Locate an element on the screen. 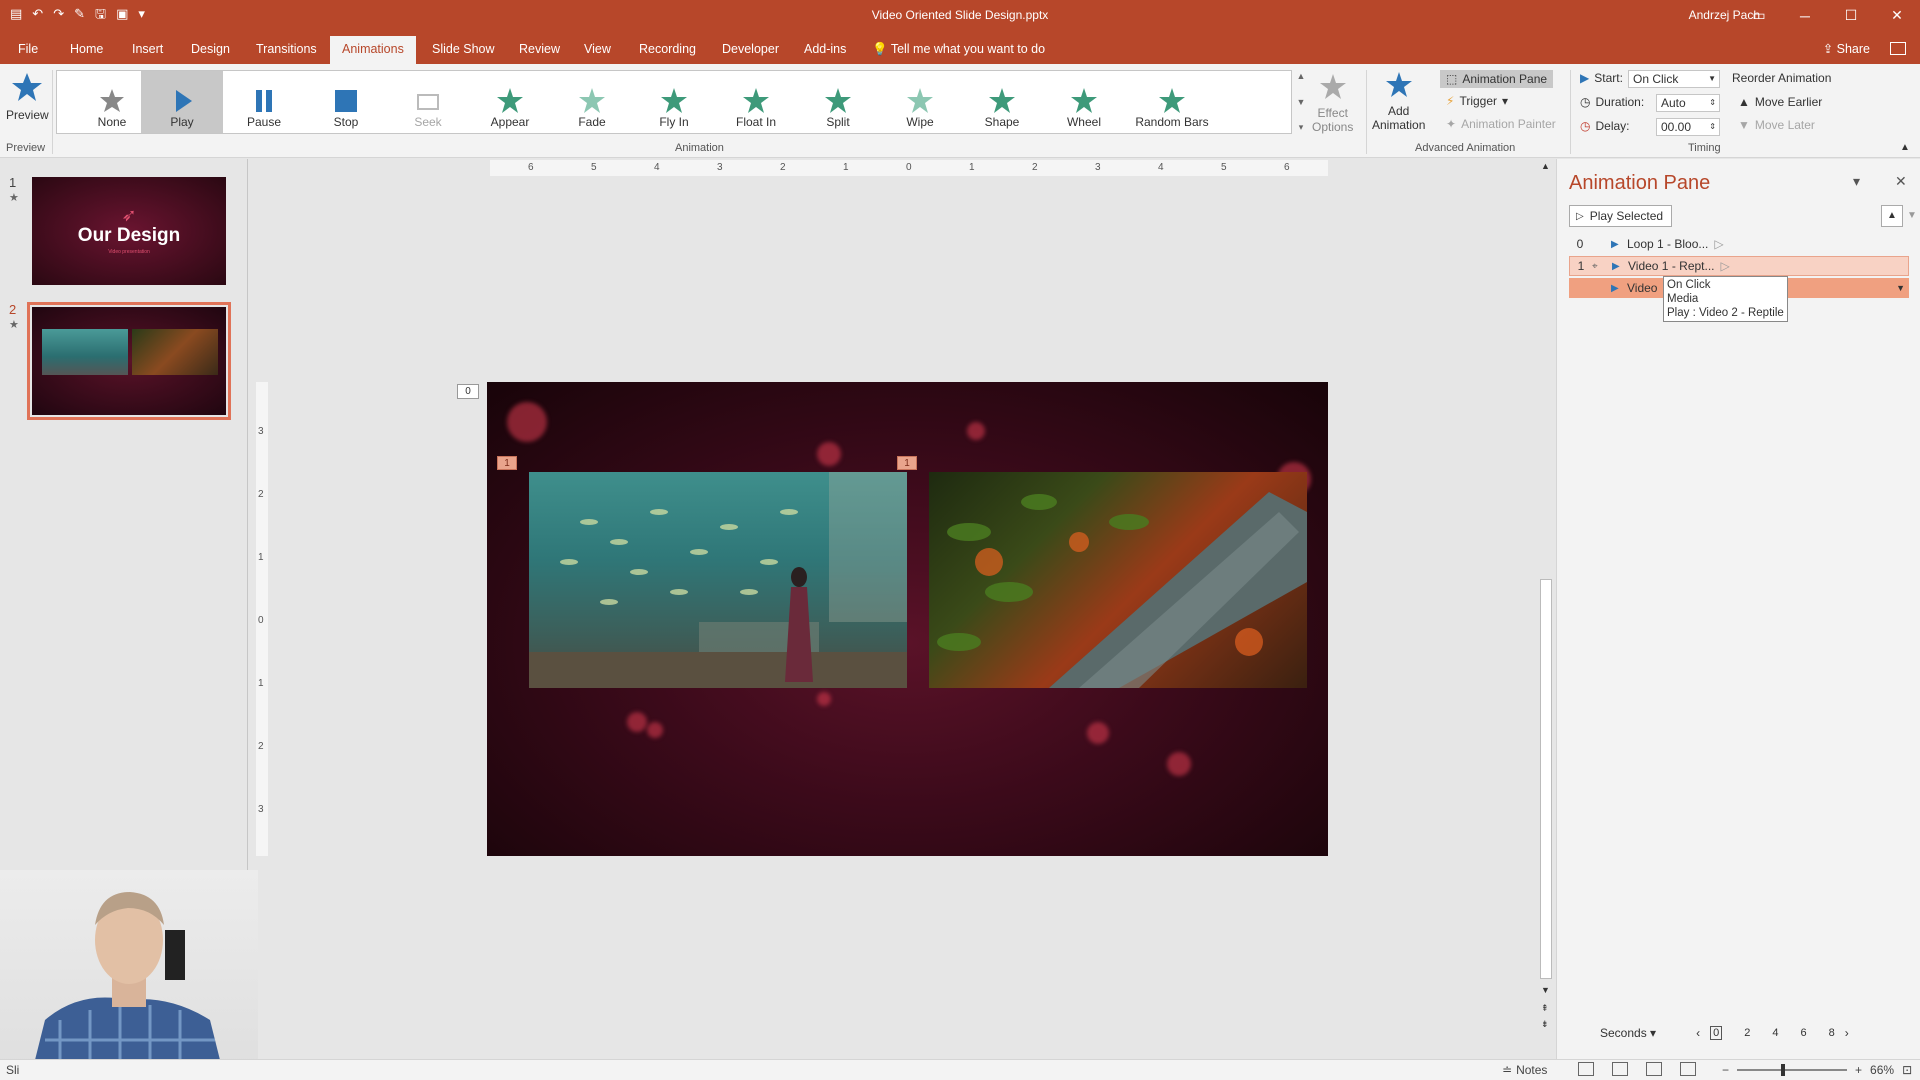 The height and width of the screenshot is (1080, 1920). tab-developer: Developer is located at coordinates (750, 50).